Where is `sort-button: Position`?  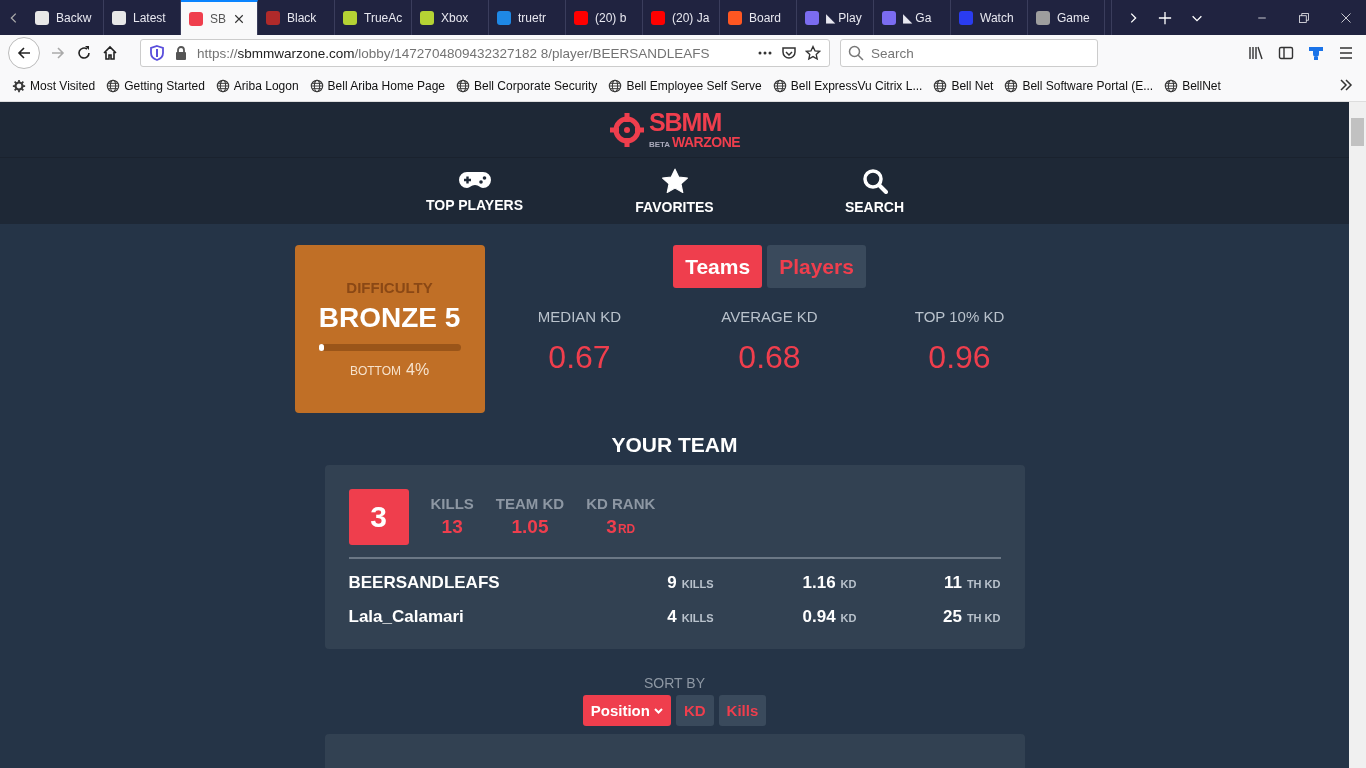
sort-button: Position is located at coordinates (626, 710).